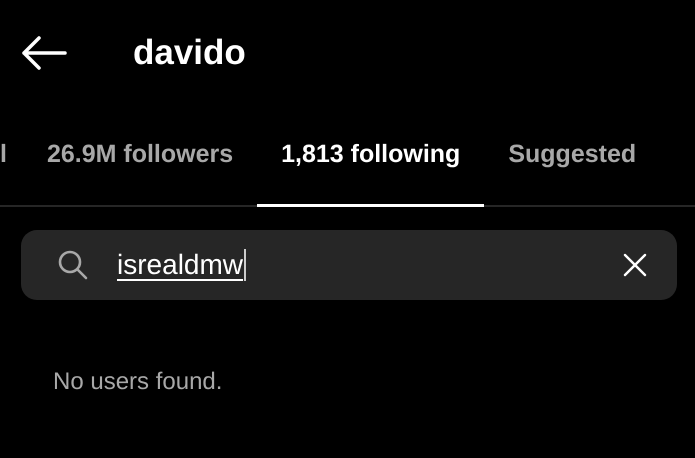 Image resolution: width=695 pixels, height=458 pixels. What do you see at coordinates (180, 265) in the screenshot?
I see `search-text: isrealdmw` at bounding box center [180, 265].